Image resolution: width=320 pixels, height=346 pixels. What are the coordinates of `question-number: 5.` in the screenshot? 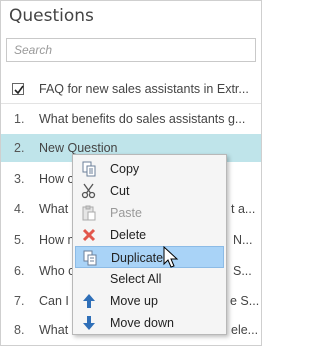 It's located at (19, 240).